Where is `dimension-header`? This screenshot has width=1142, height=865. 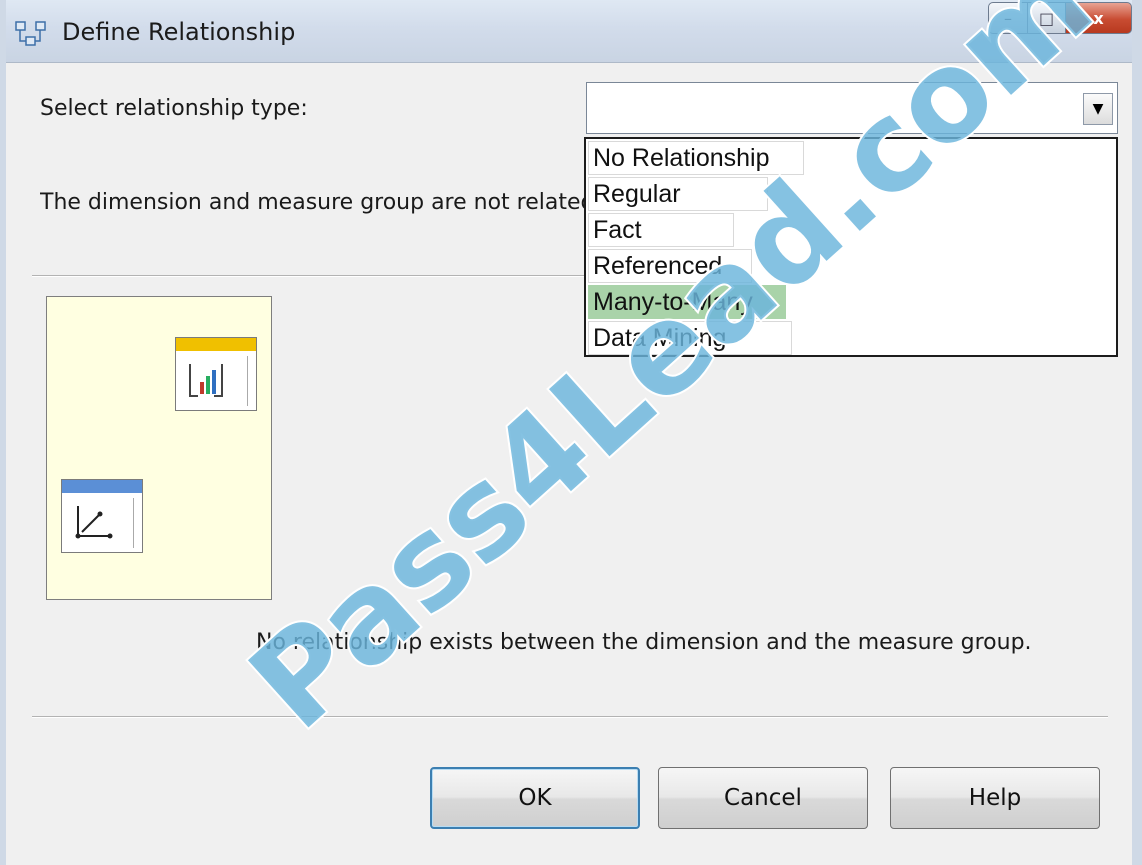 dimension-header is located at coordinates (102, 486).